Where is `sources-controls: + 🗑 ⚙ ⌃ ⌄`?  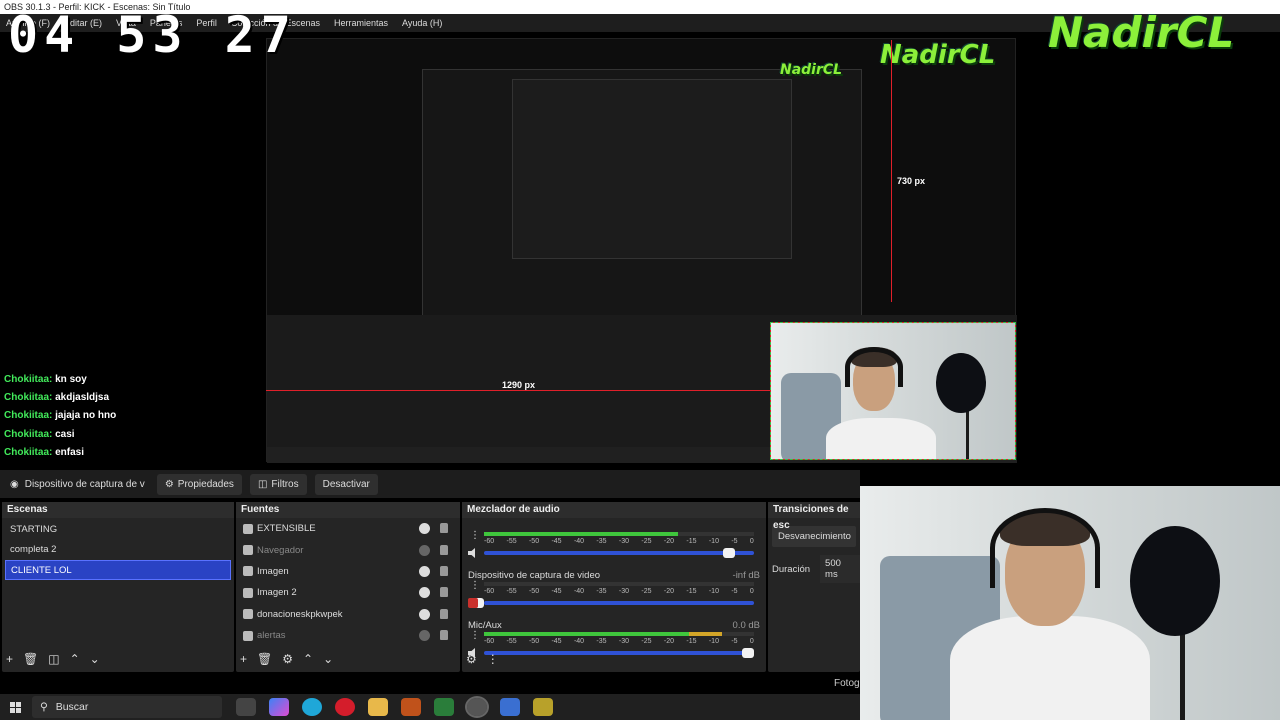
sources-controls: + 🗑 ⚙ ⌃ ⌄ is located at coordinates (286, 659).